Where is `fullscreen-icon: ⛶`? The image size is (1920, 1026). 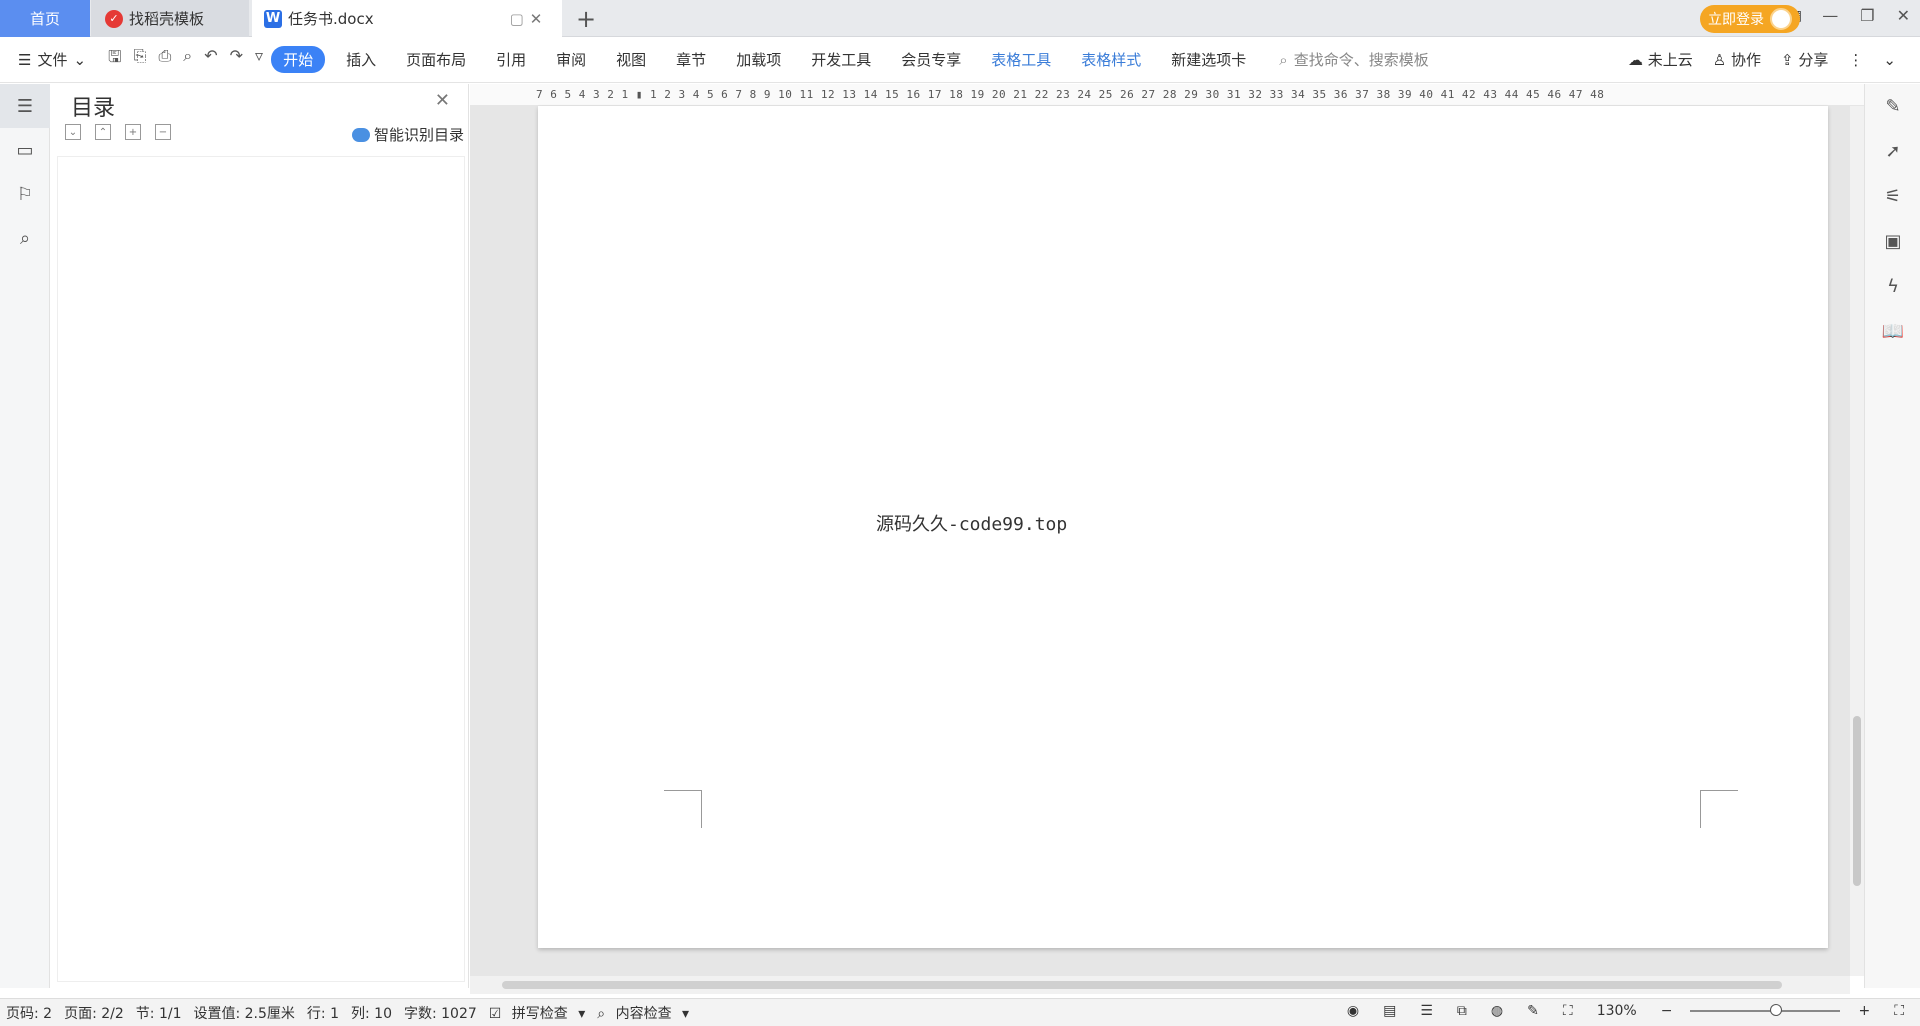
fullscreen-icon: ⛶ is located at coordinates (1899, 1011).